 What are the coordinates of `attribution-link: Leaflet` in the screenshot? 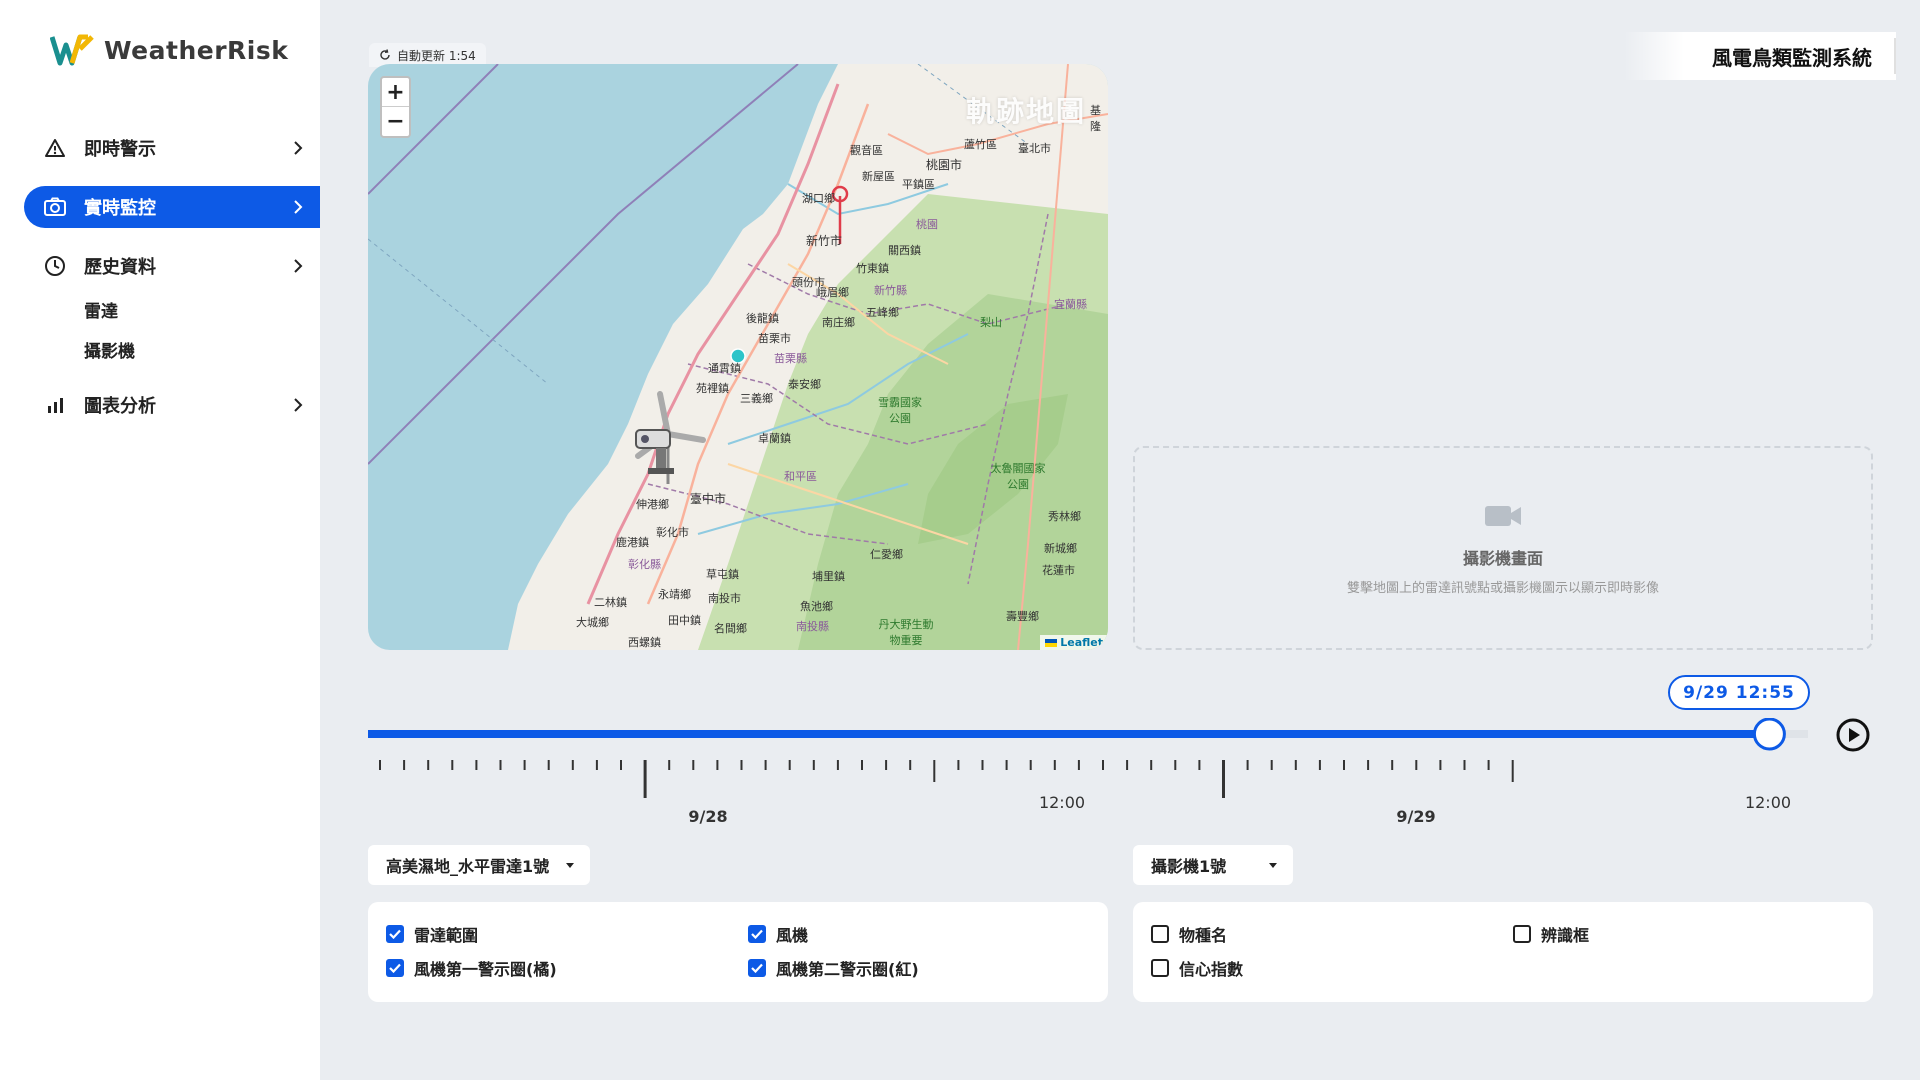 It's located at (1081, 642).